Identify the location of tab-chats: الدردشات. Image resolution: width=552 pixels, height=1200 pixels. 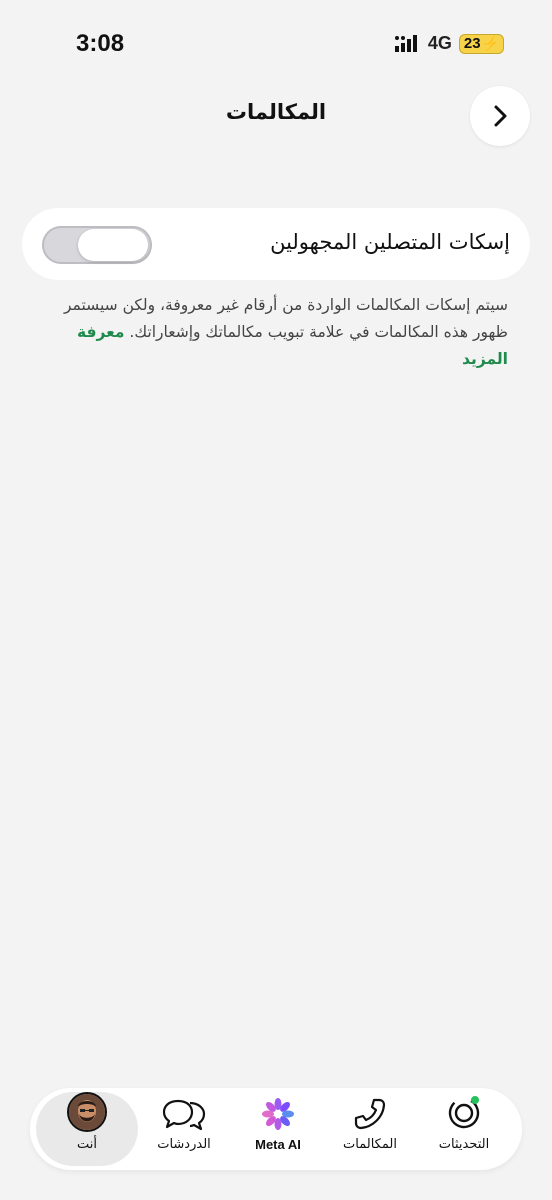
(184, 1129).